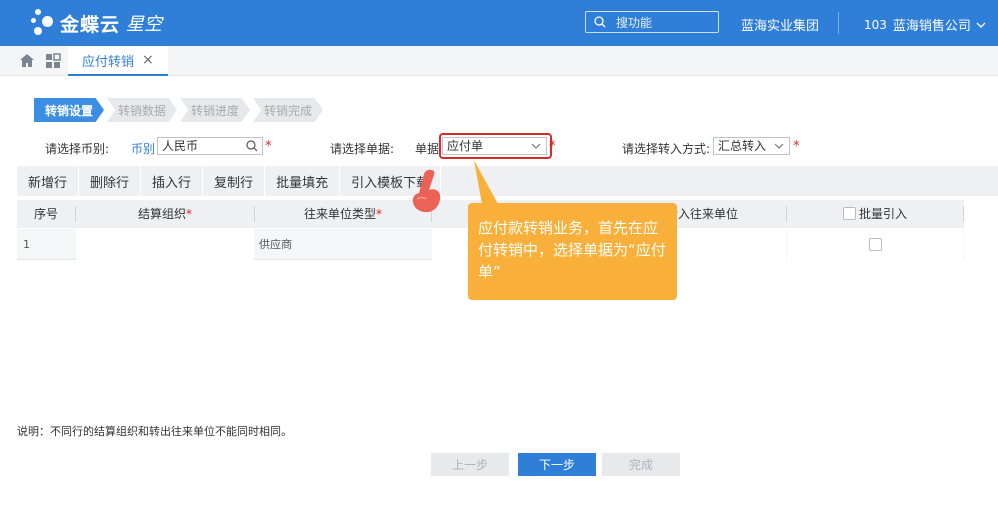 This screenshot has height=528, width=998. I want to click on cell-batch-import, so click(875, 244).